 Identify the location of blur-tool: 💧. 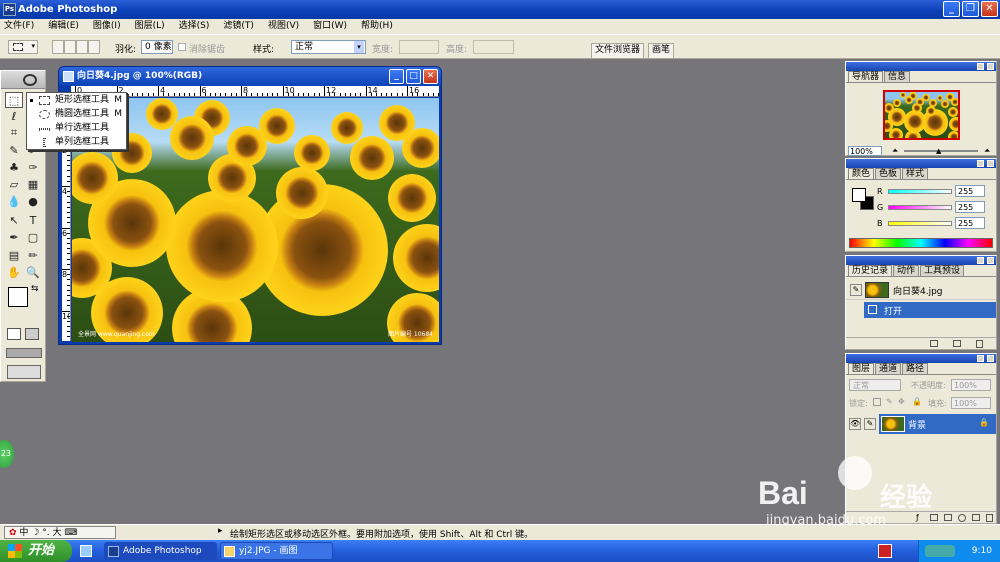
(14, 202).